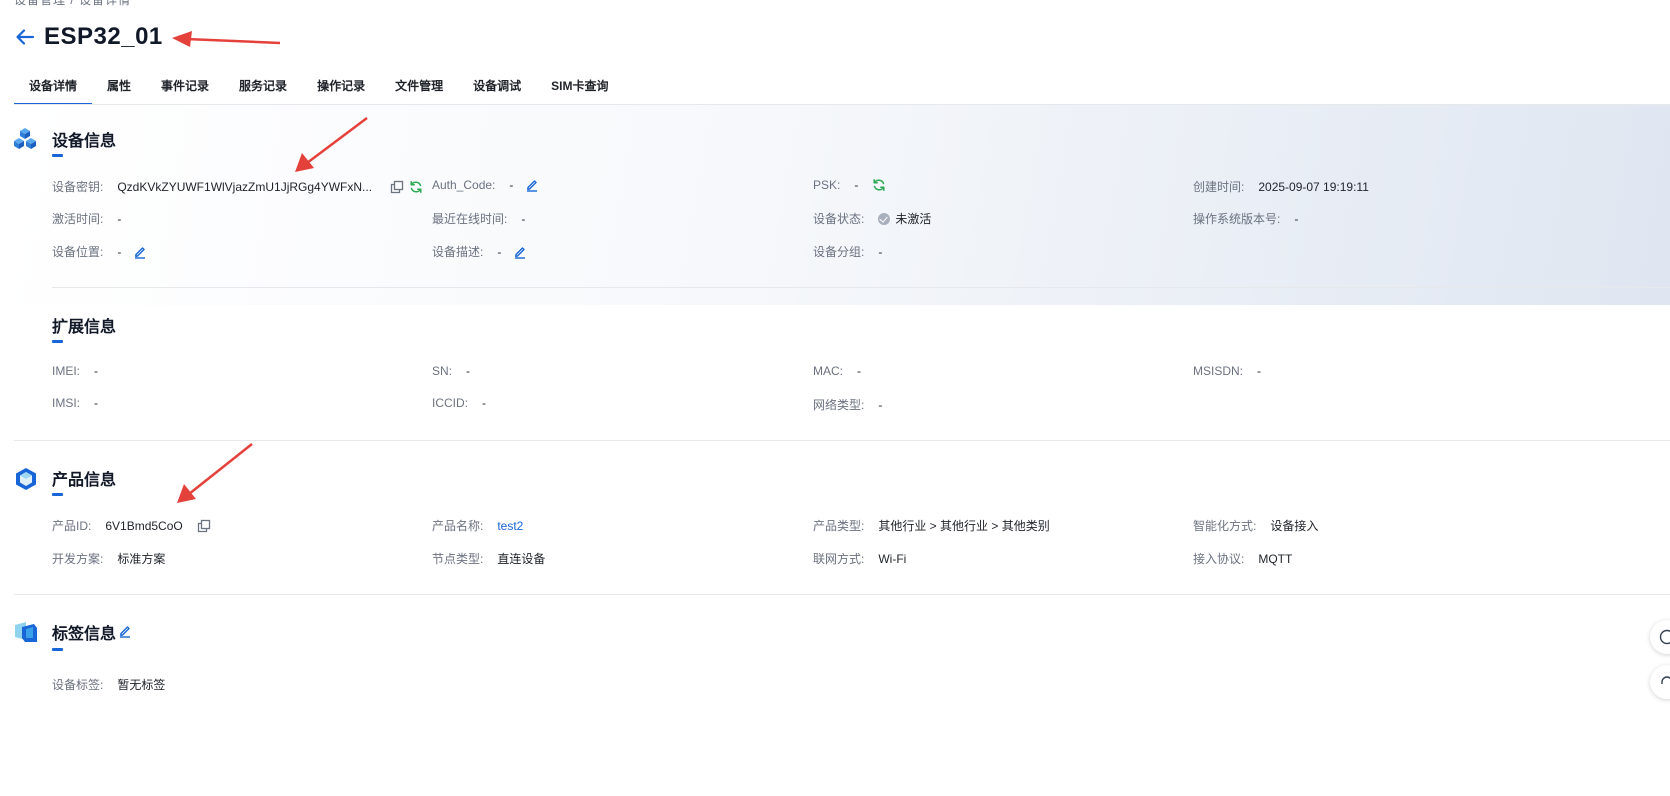  I want to click on device-description-value: -, so click(499, 251).